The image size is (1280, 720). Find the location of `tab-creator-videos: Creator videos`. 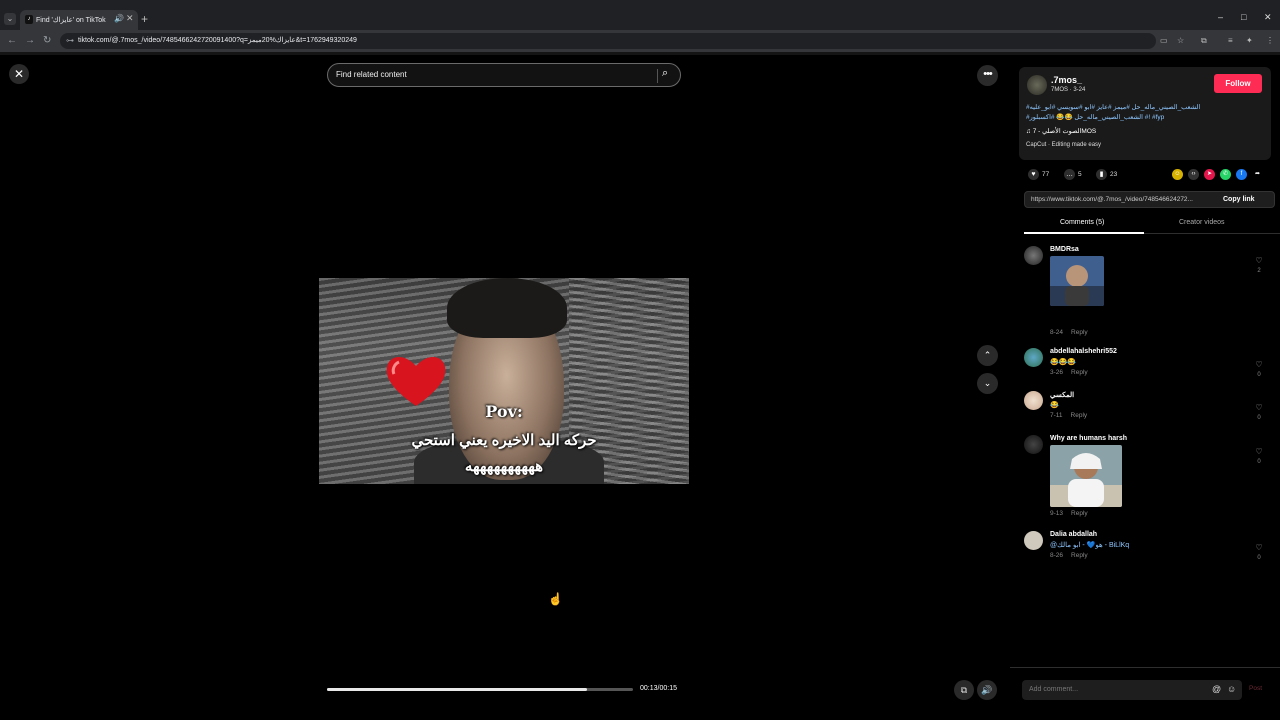

tab-creator-videos: Creator videos is located at coordinates (1202, 222).